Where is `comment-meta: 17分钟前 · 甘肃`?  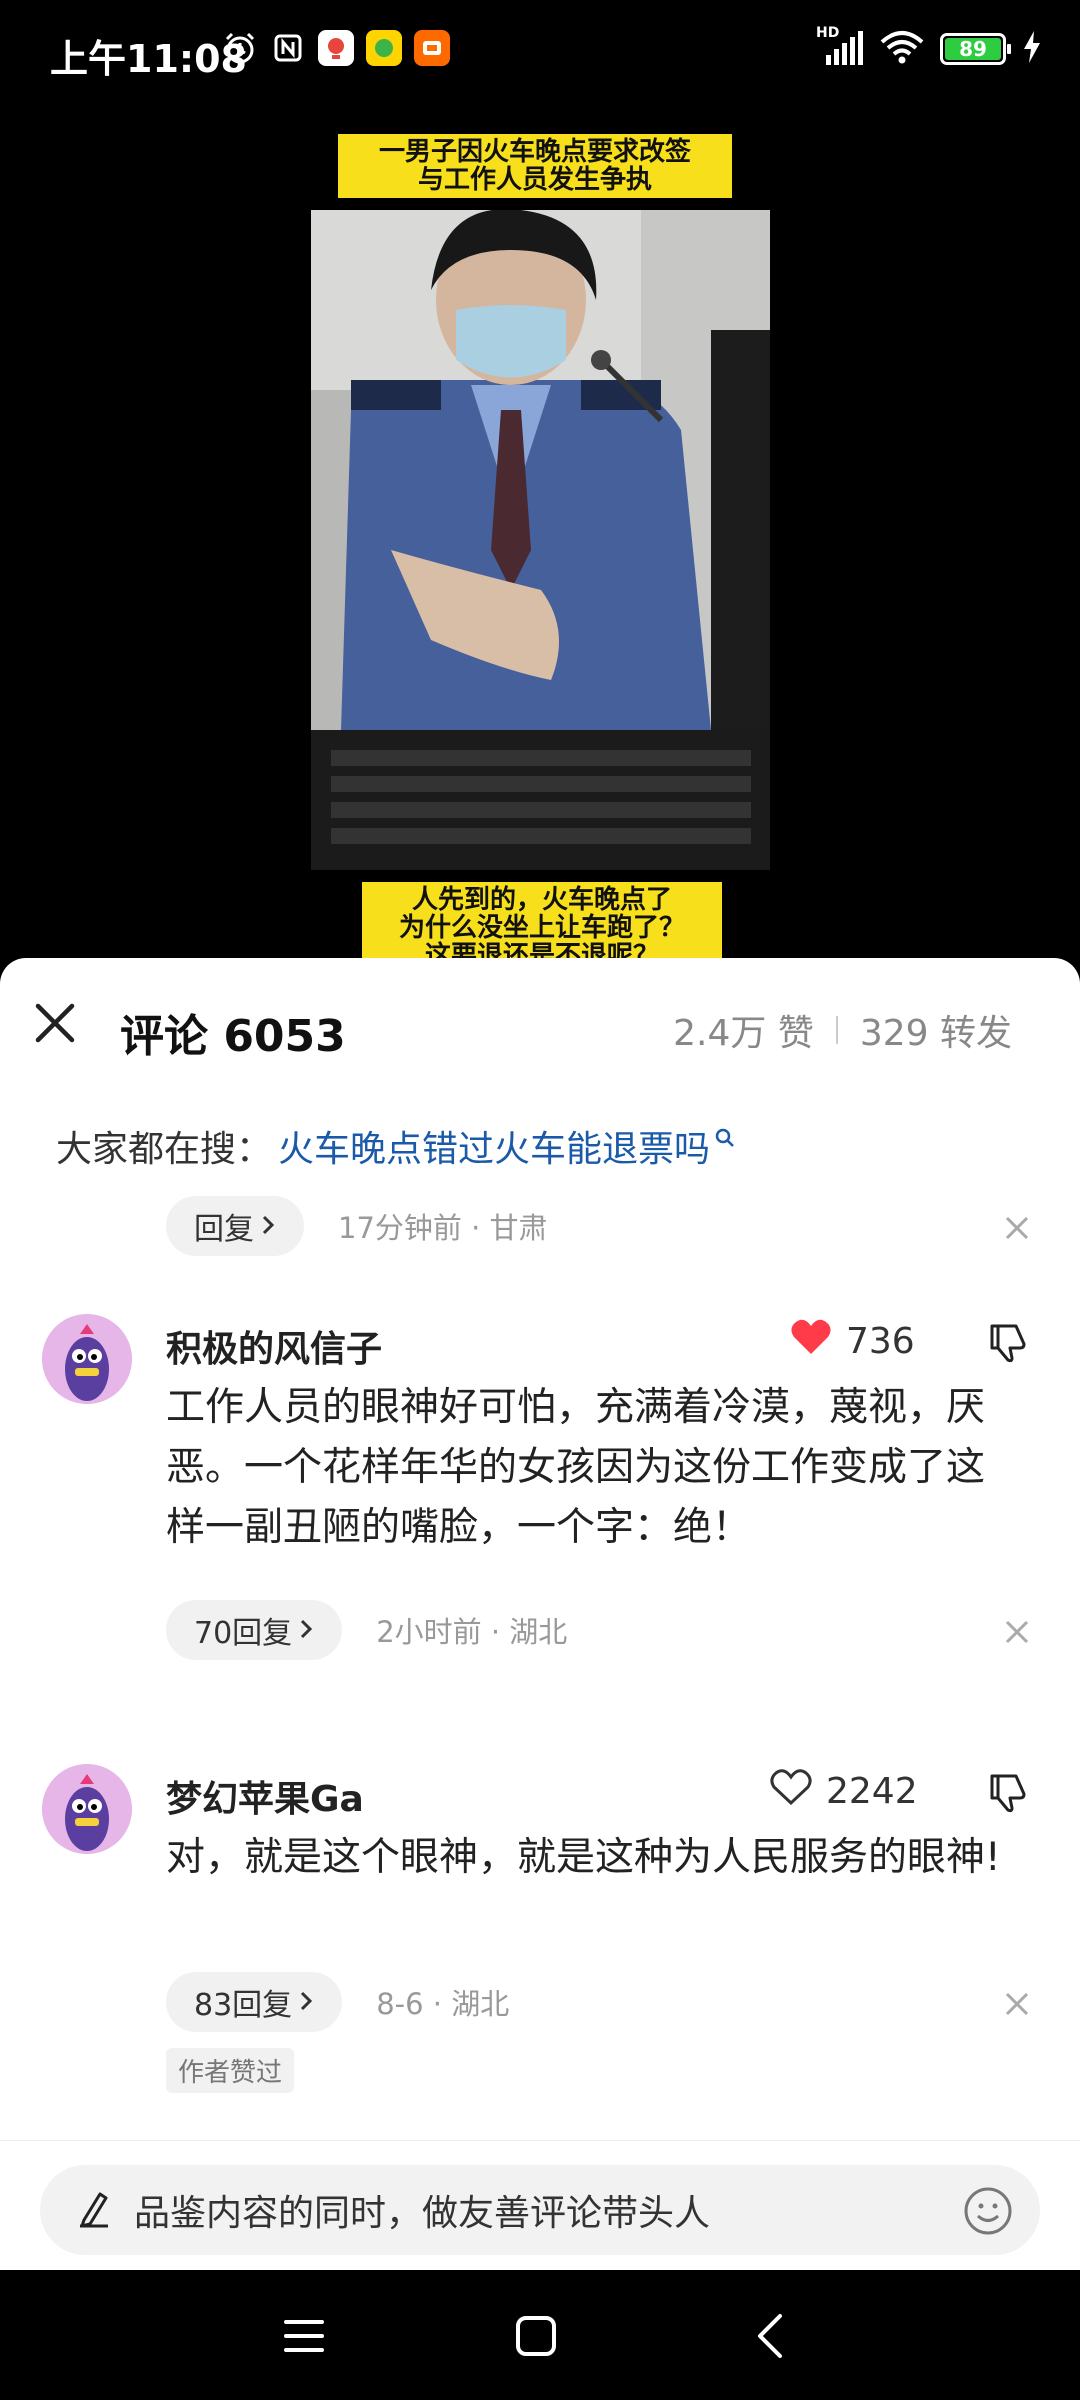
comment-meta: 17分钟前 · 甘肃 is located at coordinates (443, 1228).